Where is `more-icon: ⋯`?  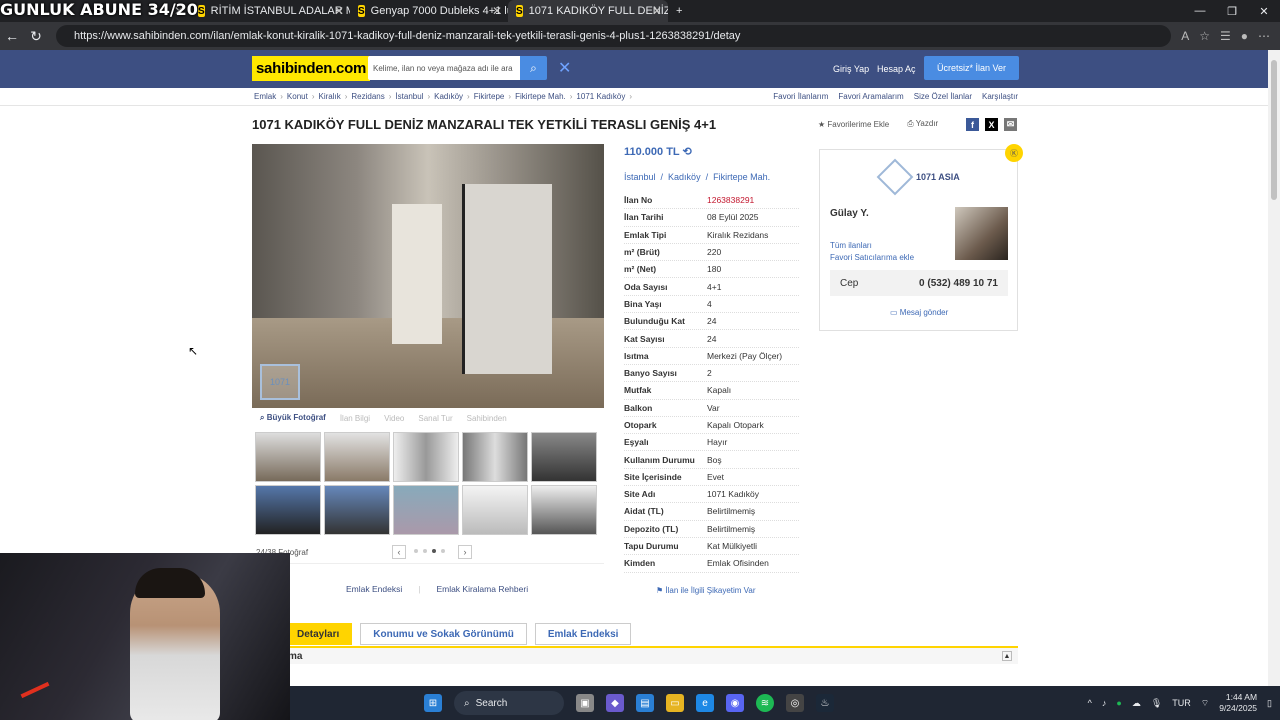
more-icon: ⋯ is located at coordinates (1264, 36).